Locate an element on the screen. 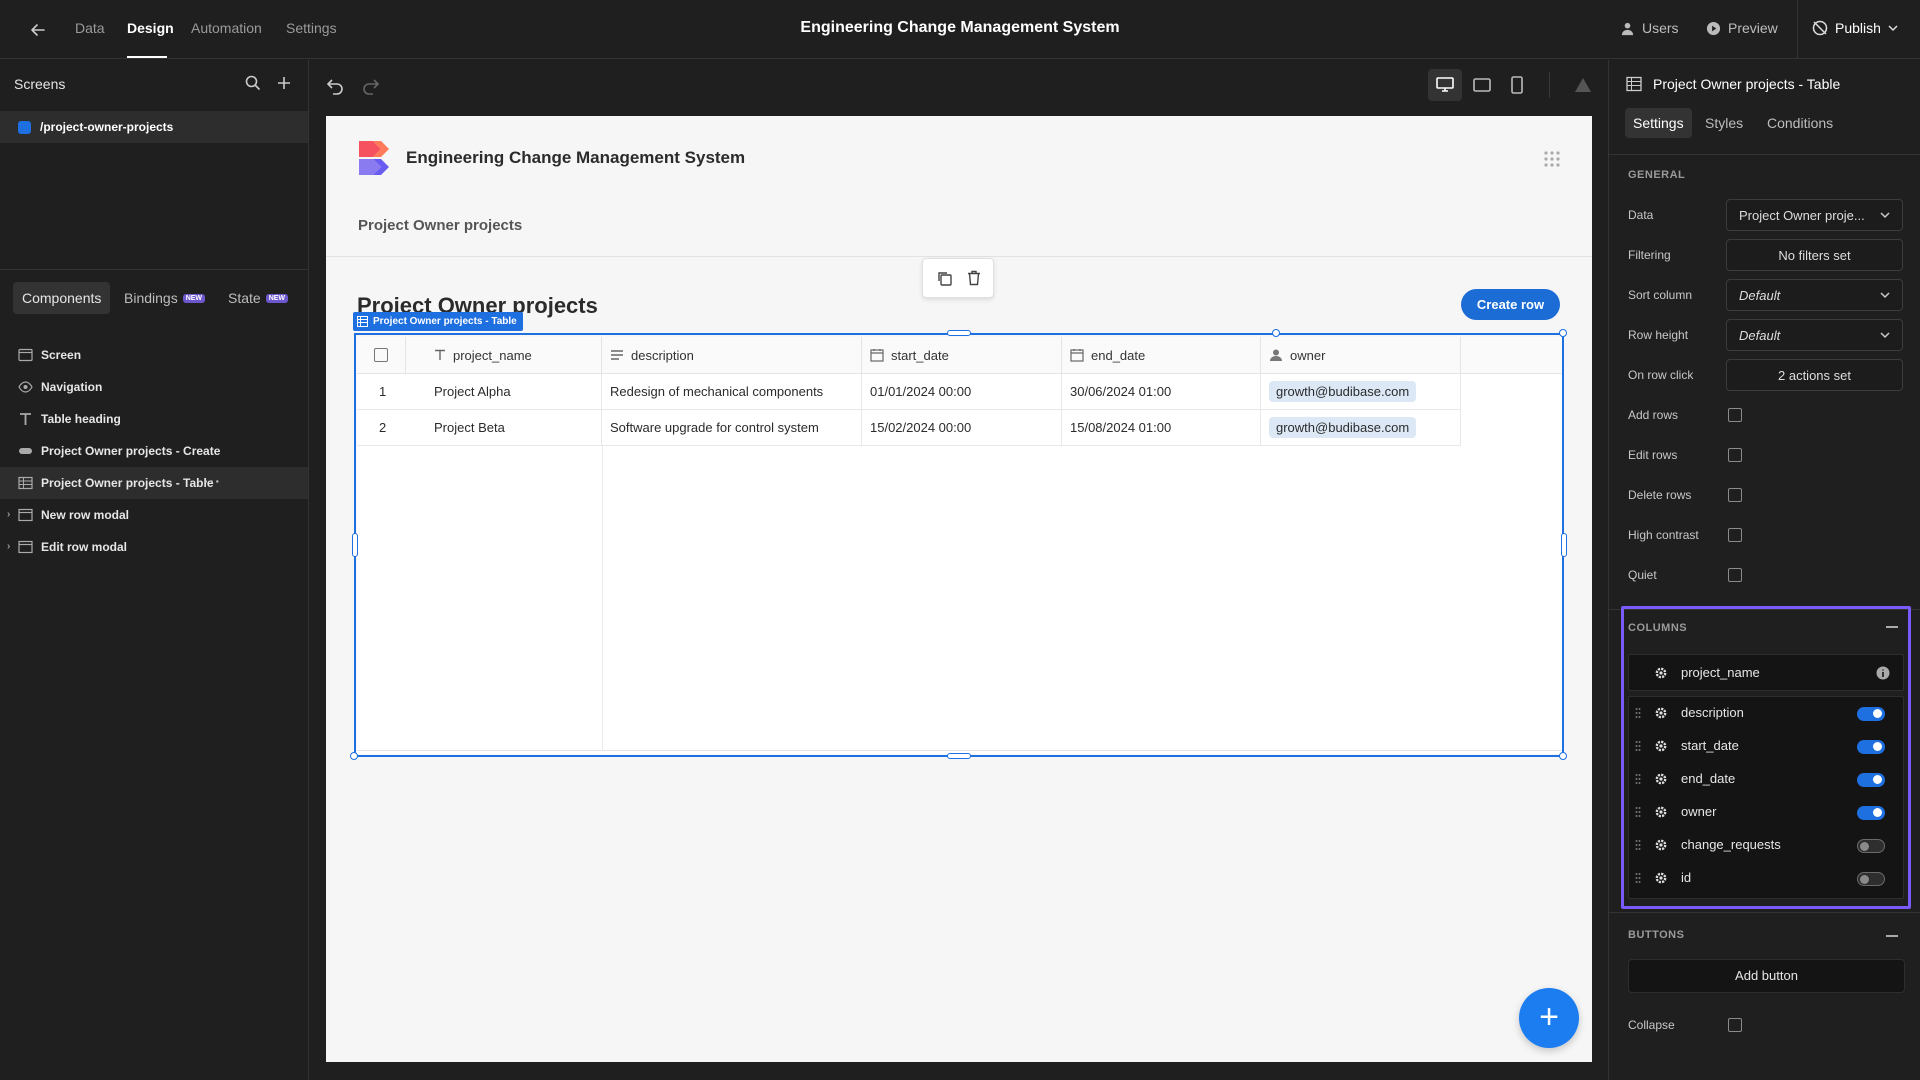  column-item-start-date: start_date is located at coordinates (1766, 746).